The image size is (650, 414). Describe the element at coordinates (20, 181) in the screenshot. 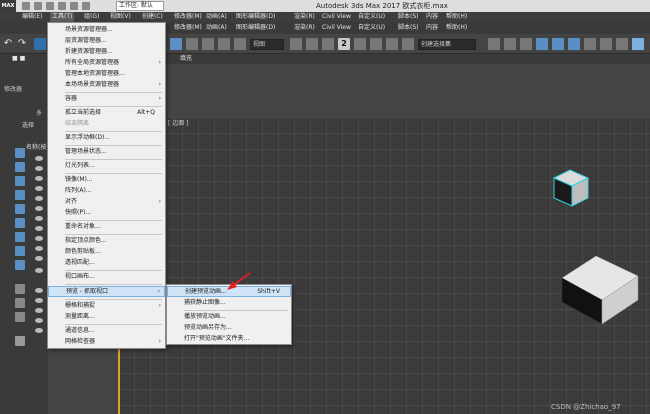

I see `filter-lights-icon` at that location.